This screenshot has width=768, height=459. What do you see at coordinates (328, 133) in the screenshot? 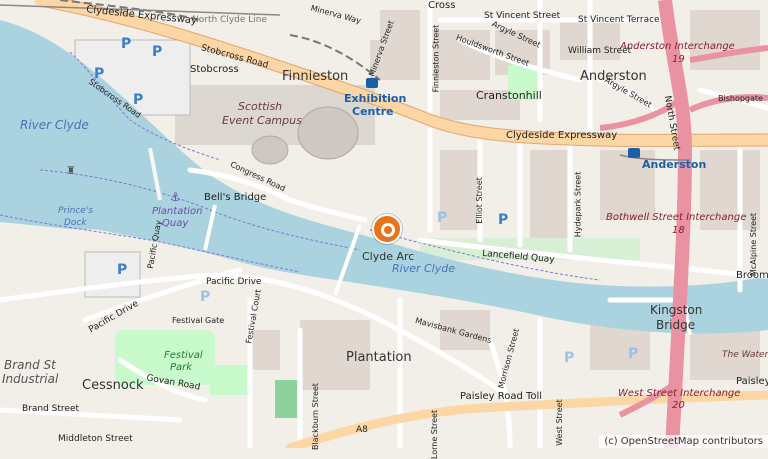
I see `arena-building` at bounding box center [328, 133].